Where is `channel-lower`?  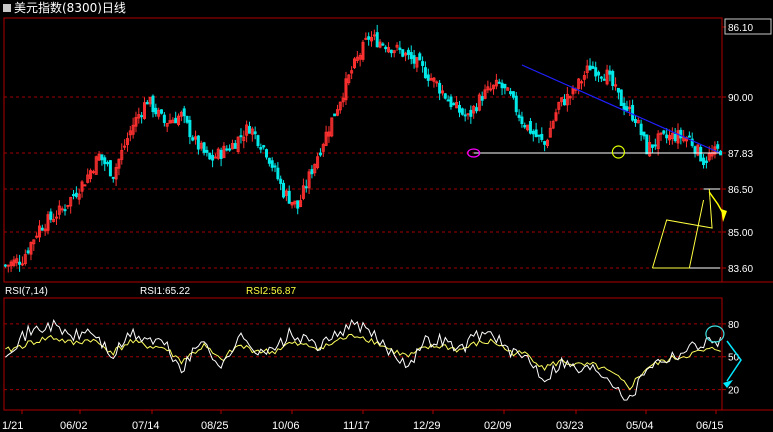
channel-lower is located at coordinates (678, 234).